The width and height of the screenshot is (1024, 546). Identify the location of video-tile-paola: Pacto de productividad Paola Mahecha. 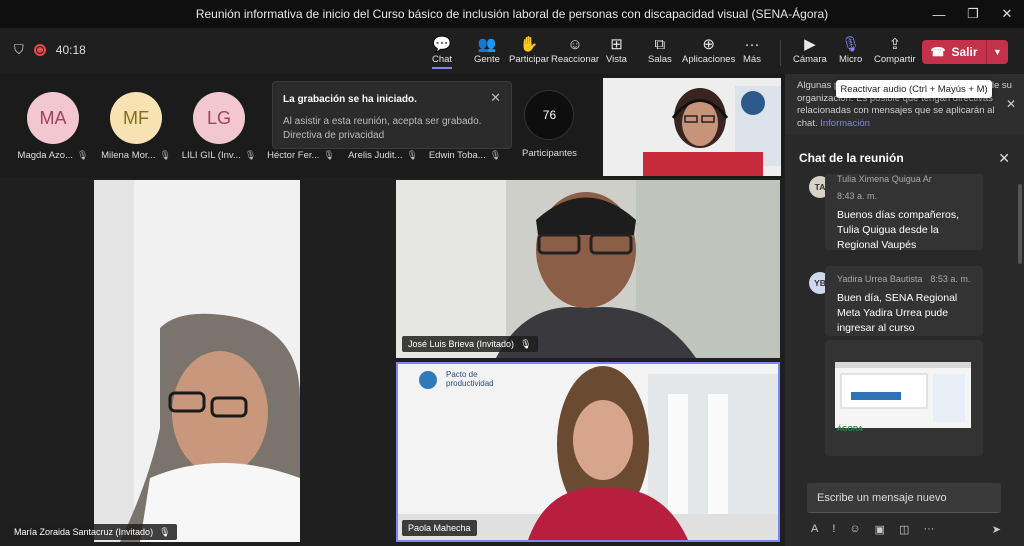
(588, 452).